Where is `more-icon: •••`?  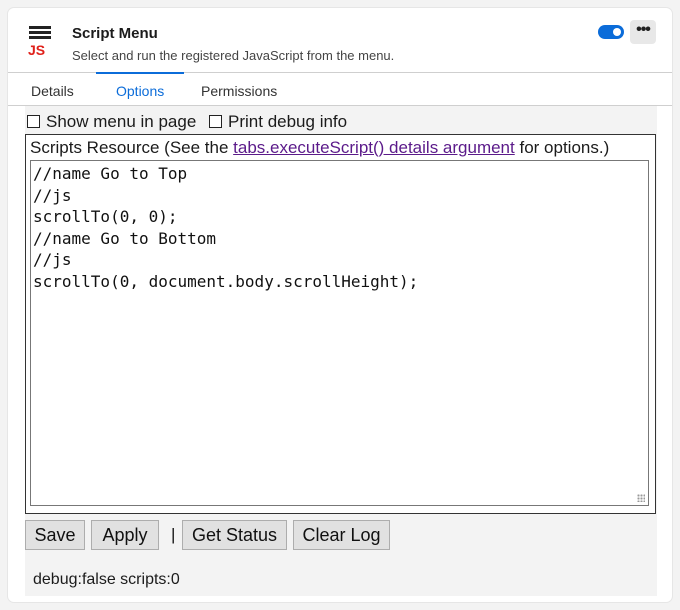
more-icon: ••• is located at coordinates (643, 29).